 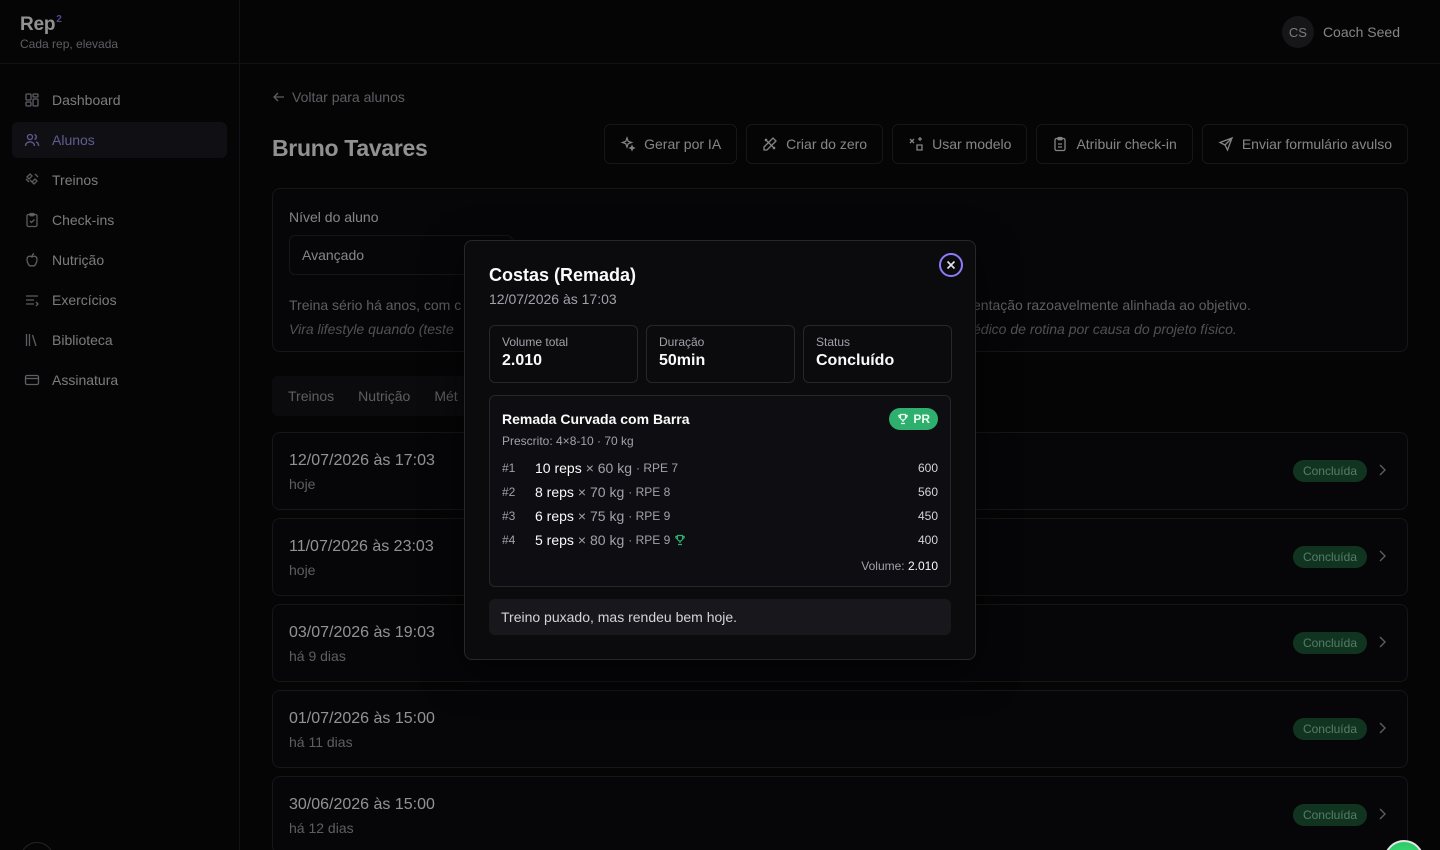 I want to click on exercise-prescription: Prescrito: 4×8-10 · 70 kg, so click(x=568, y=441).